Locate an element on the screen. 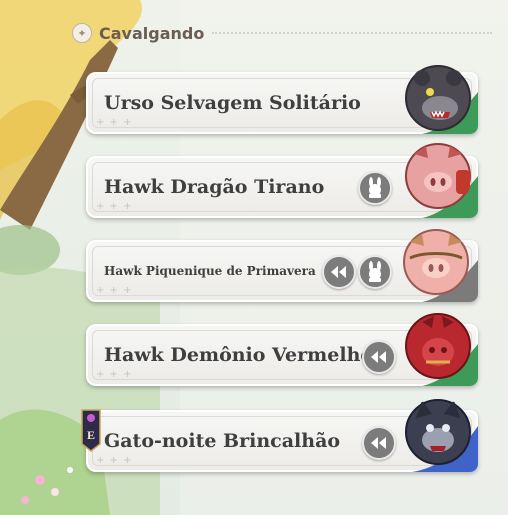 The height and width of the screenshot is (515, 508). pig-picnic-icon is located at coordinates (436, 262).